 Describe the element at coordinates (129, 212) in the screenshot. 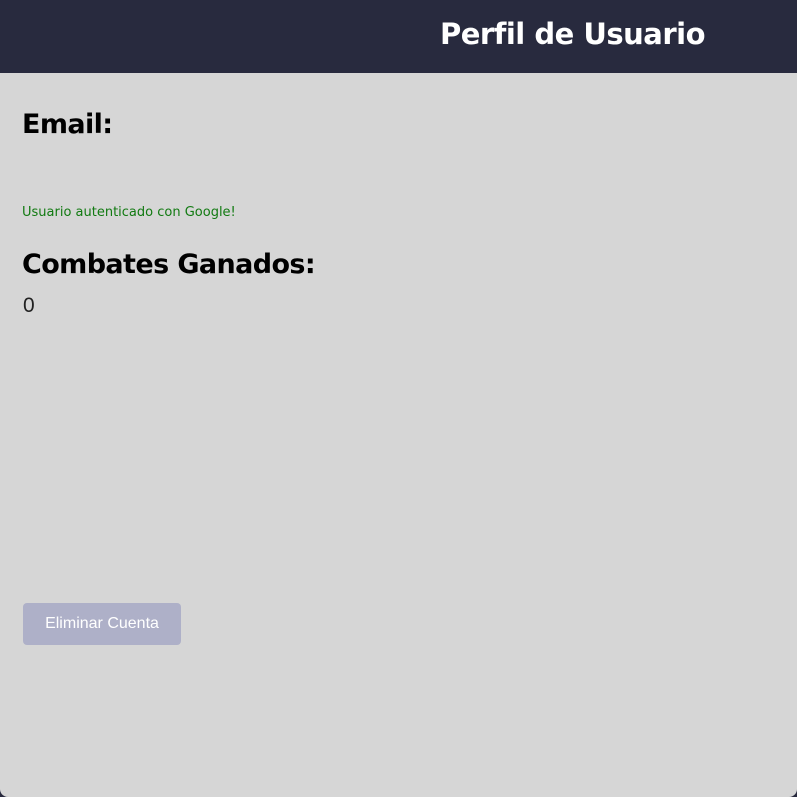

I see `google-auth-status: Usuario autenticado con Google!` at that location.